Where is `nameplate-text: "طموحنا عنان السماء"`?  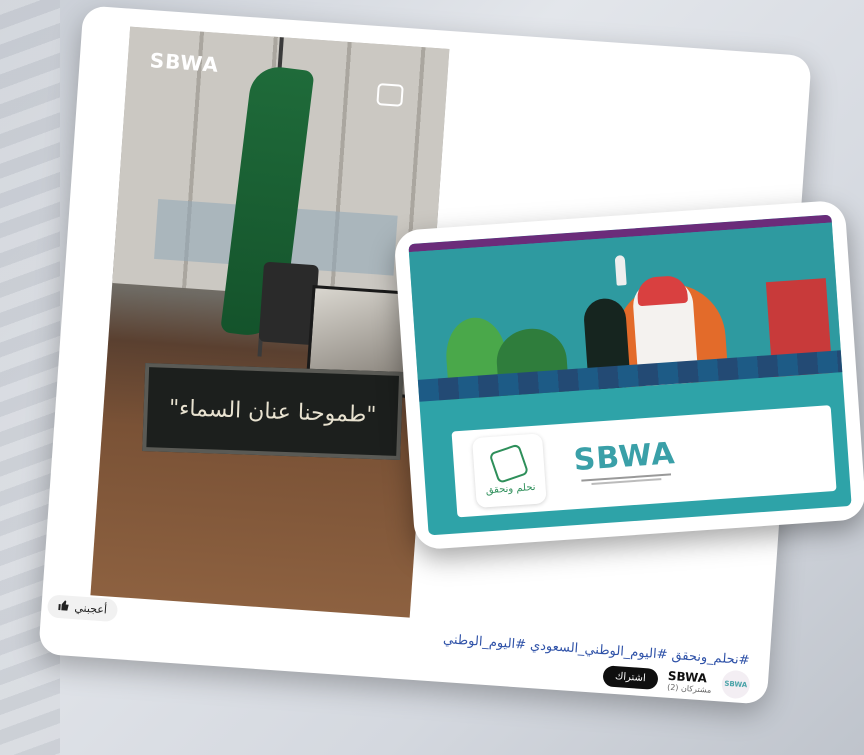
nameplate-text: "طموحنا عنان السماء" is located at coordinates (272, 411).